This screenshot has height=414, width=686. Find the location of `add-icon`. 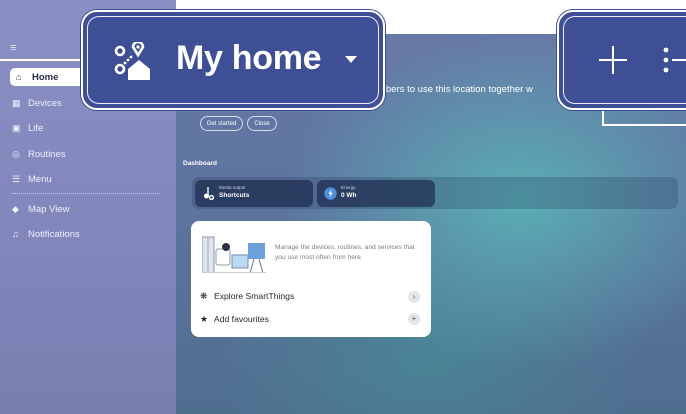

add-icon is located at coordinates (613, 60).